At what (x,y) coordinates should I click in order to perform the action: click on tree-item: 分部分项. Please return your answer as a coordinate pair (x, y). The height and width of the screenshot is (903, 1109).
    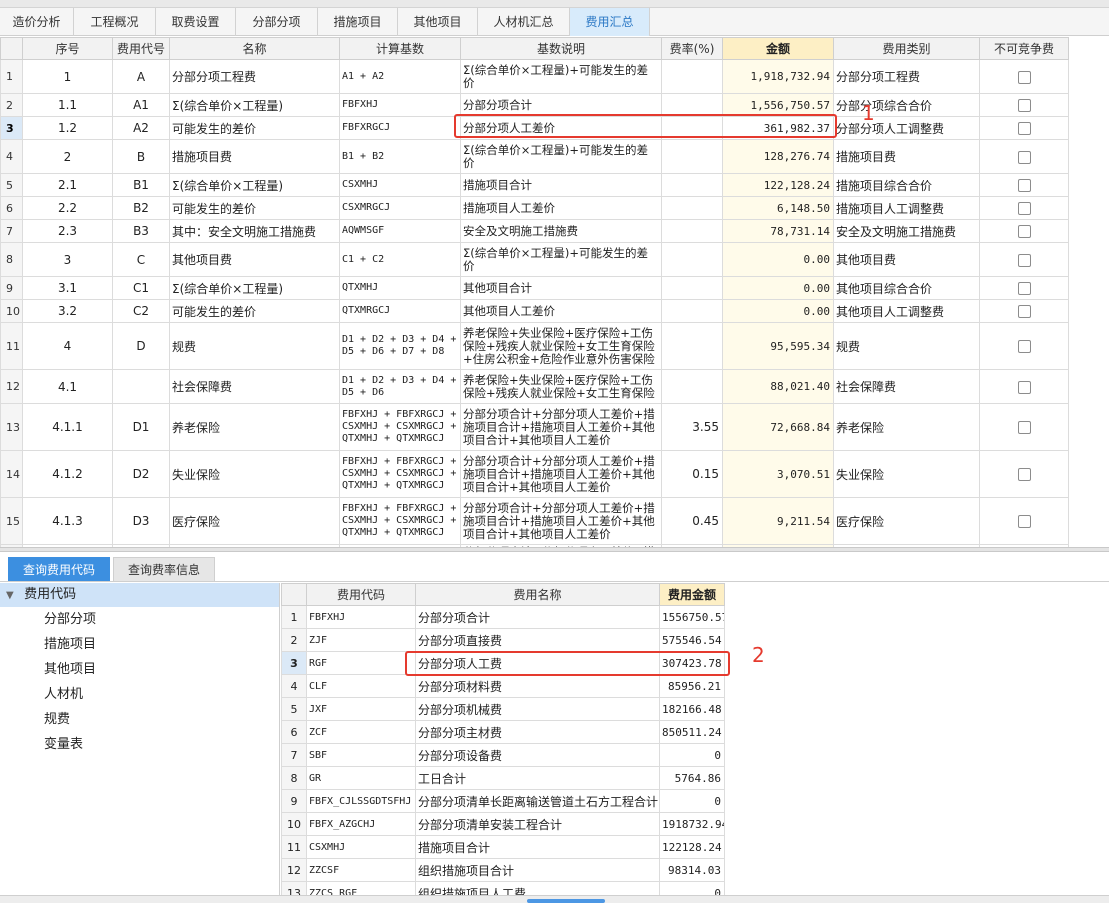
    Looking at the image, I should click on (139, 619).